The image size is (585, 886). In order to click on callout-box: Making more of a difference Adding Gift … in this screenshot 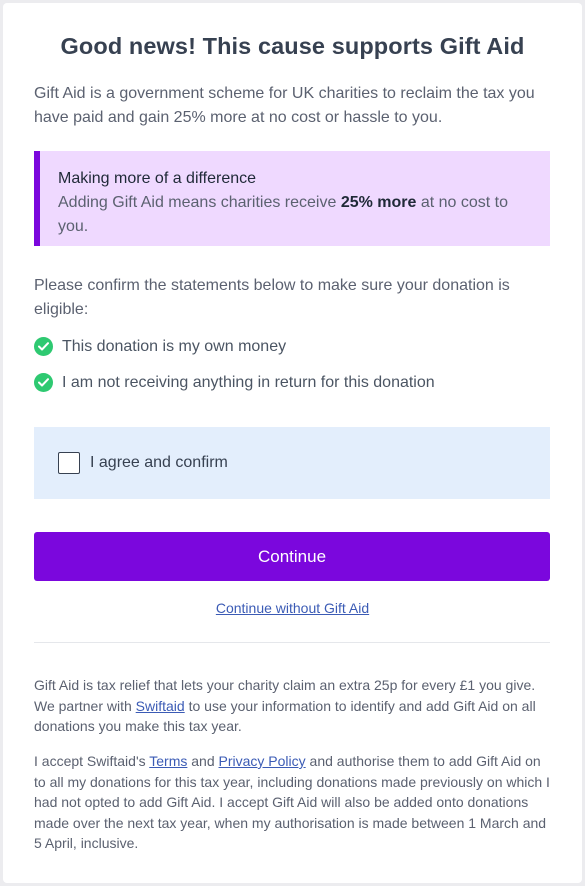, I will do `click(292, 198)`.